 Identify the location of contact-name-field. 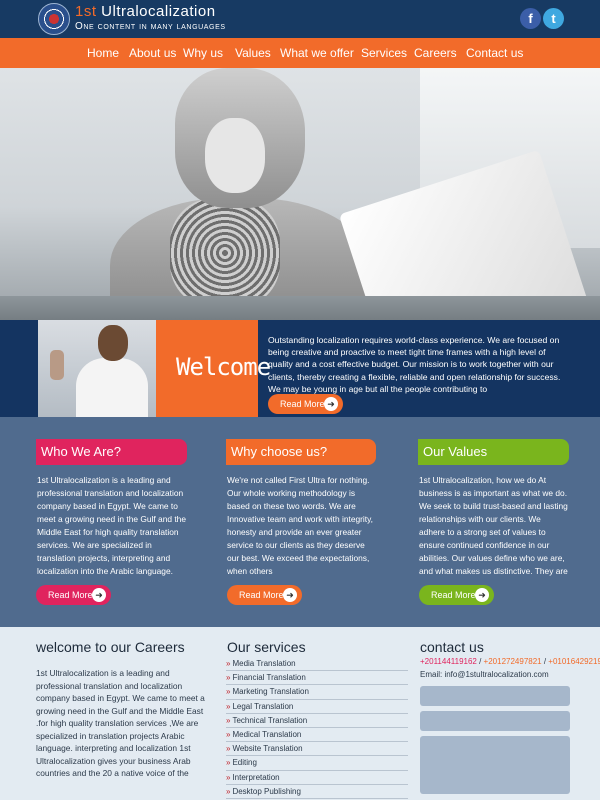
(495, 696).